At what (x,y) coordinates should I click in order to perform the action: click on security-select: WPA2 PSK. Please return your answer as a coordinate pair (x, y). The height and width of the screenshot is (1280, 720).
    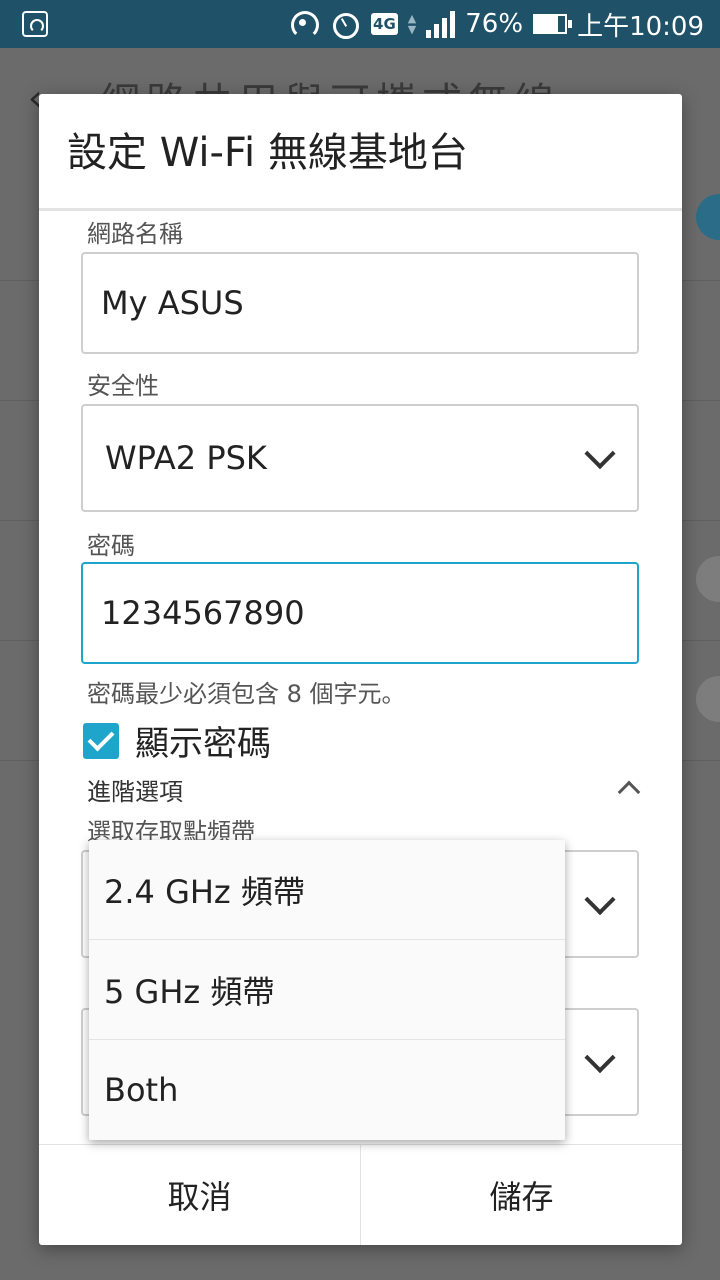
    Looking at the image, I should click on (360, 458).